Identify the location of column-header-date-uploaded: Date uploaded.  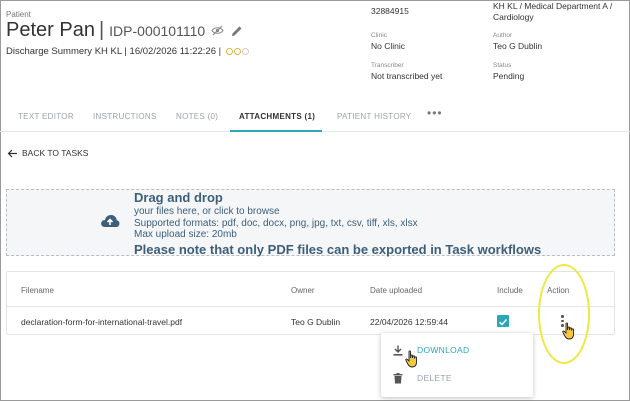
(396, 290).